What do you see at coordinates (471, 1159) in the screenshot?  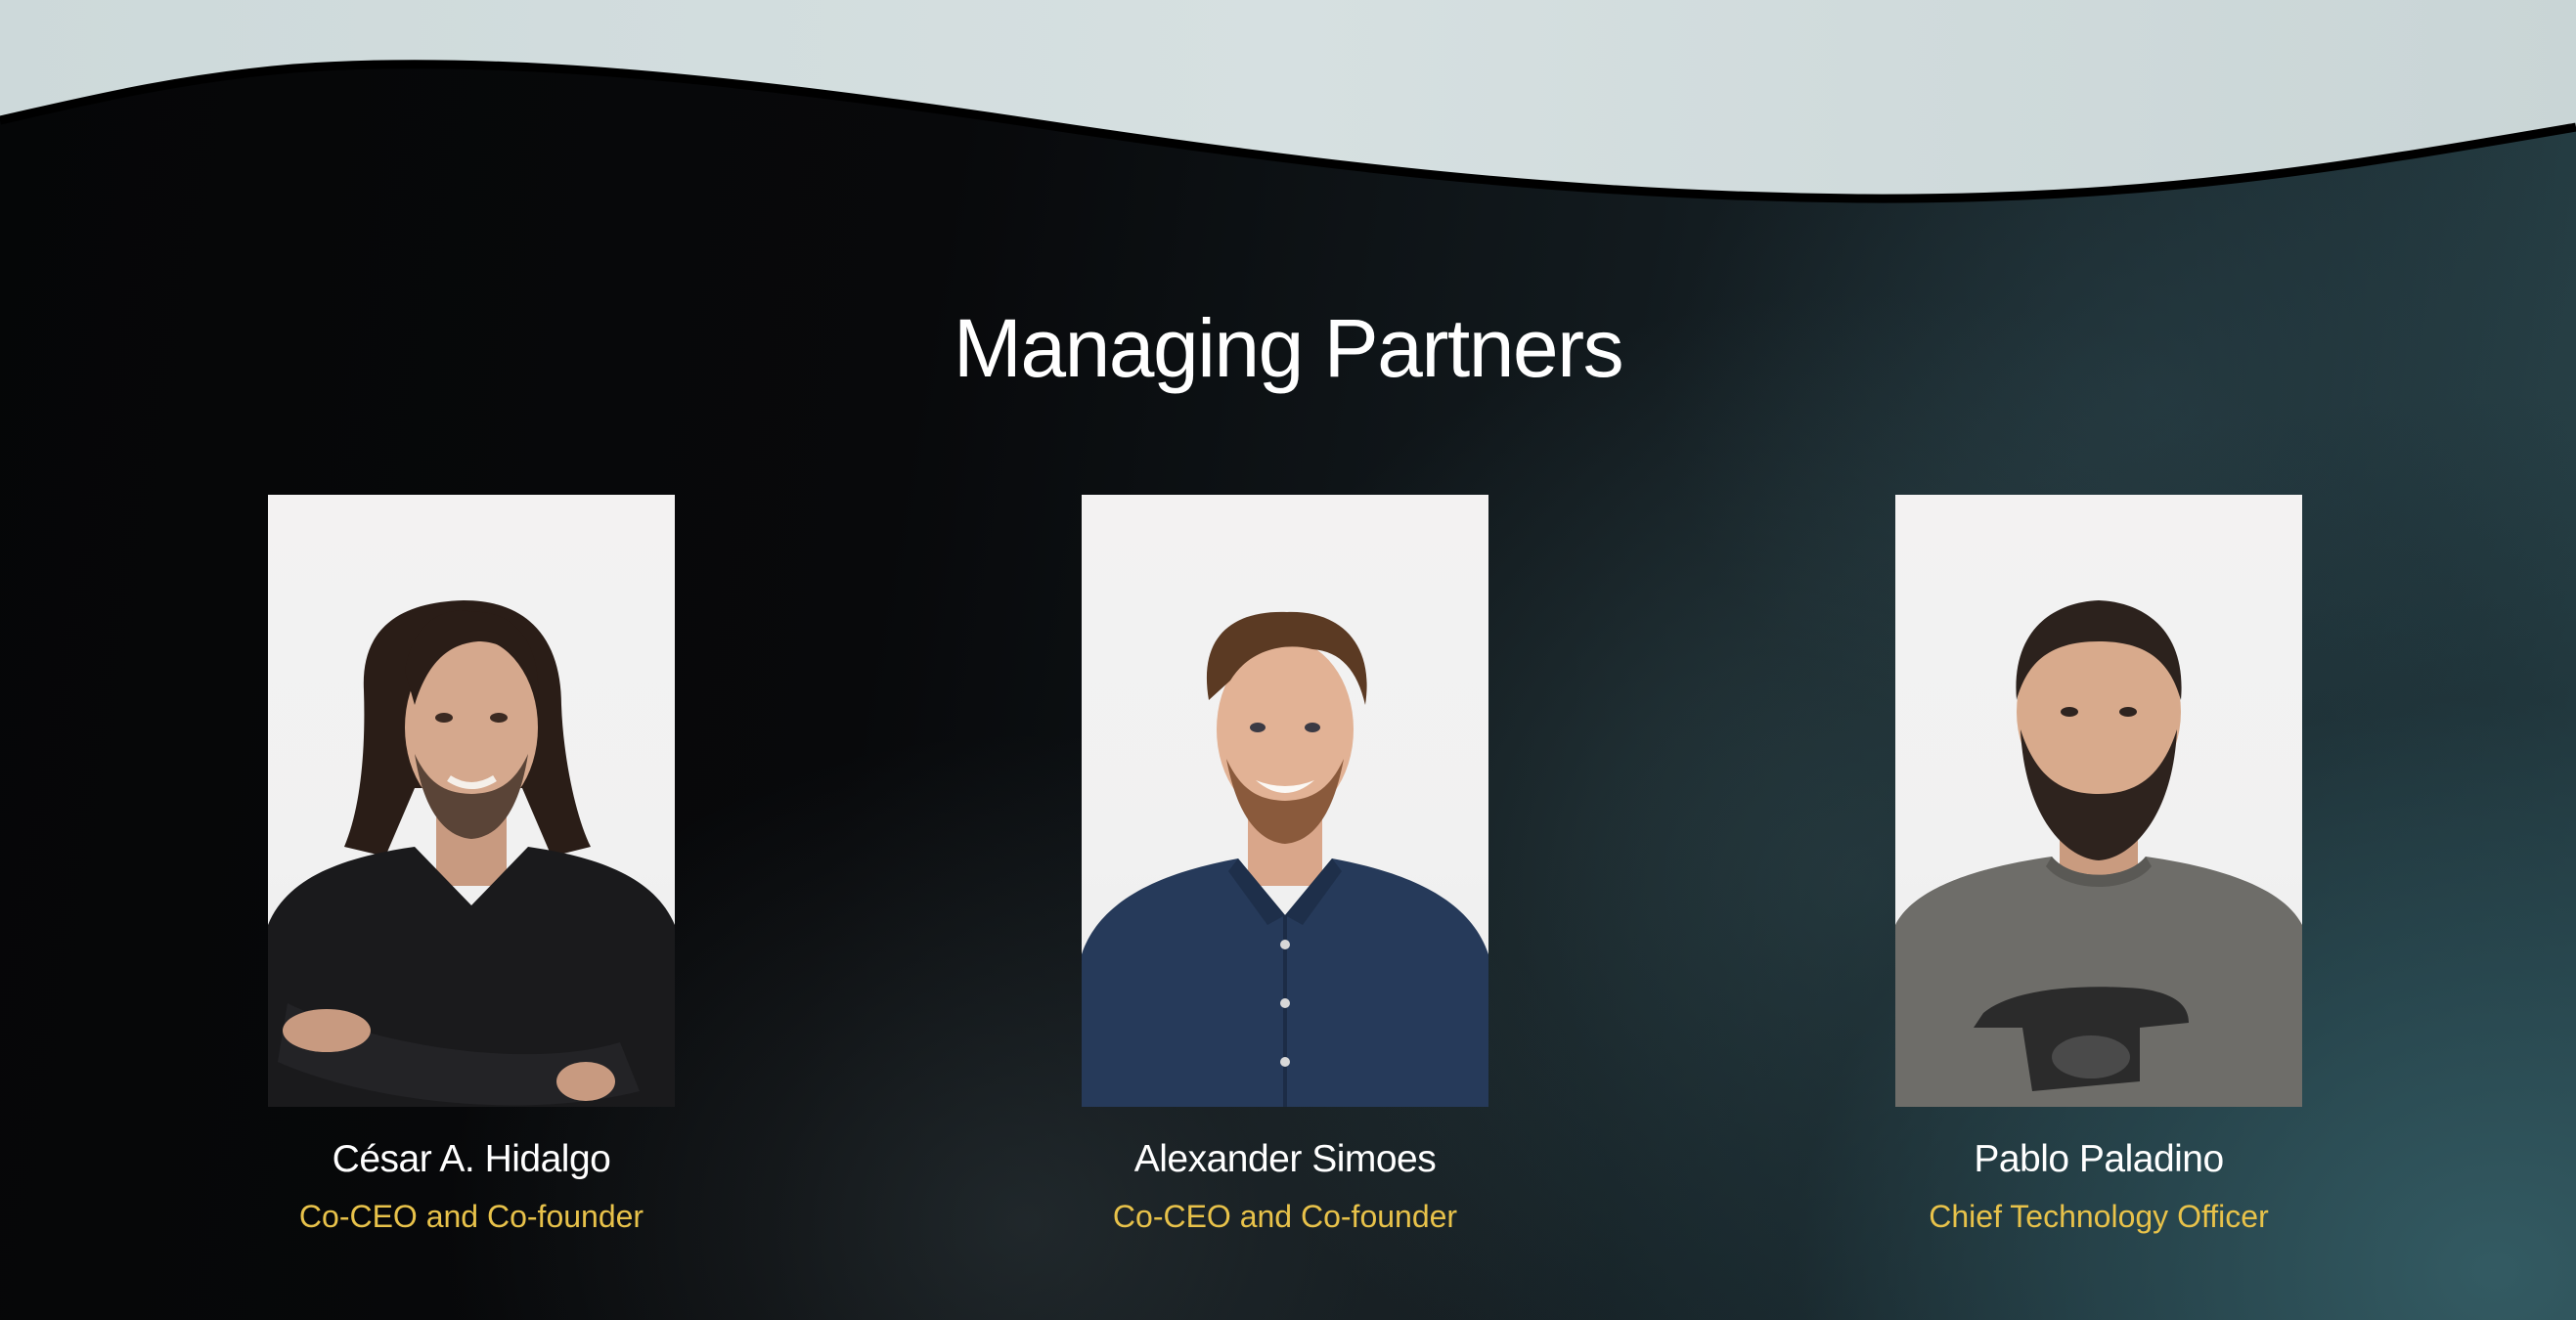 I see `partner-name: César A. Hidalgo` at bounding box center [471, 1159].